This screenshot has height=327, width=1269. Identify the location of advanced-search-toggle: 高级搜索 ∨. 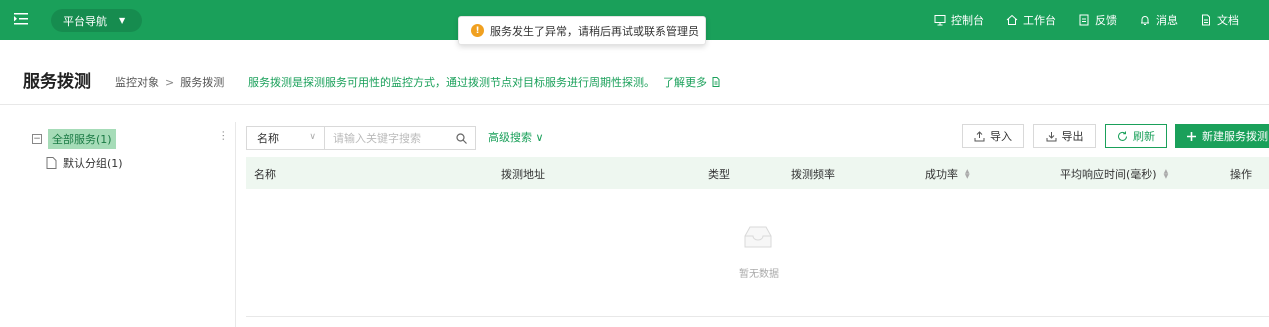
(516, 137).